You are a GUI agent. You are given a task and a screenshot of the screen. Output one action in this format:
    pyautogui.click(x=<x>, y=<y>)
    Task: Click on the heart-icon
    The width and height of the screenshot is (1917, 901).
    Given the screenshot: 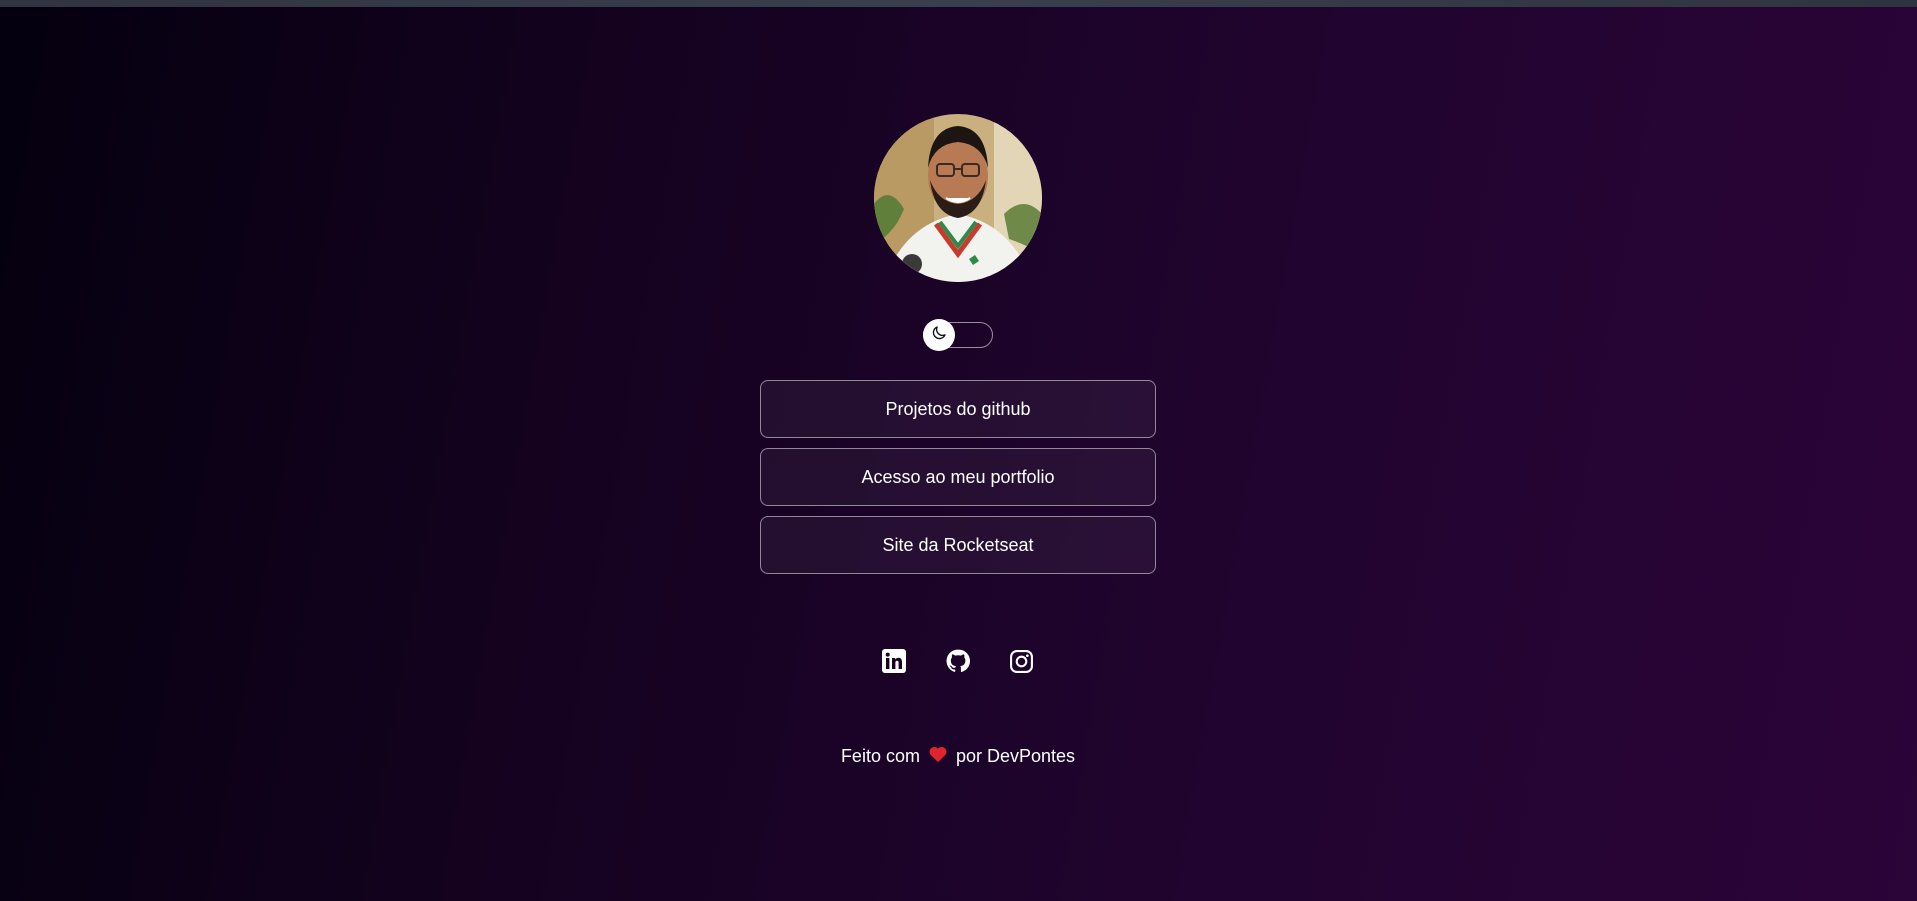 What is the action you would take?
    pyautogui.click(x=938, y=756)
    